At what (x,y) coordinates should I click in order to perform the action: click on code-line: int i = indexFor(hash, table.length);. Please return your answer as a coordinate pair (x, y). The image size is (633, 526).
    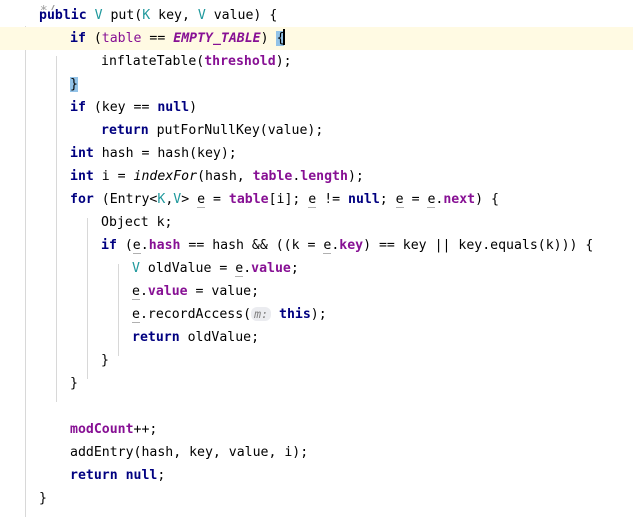
    Looking at the image, I should click on (316, 176).